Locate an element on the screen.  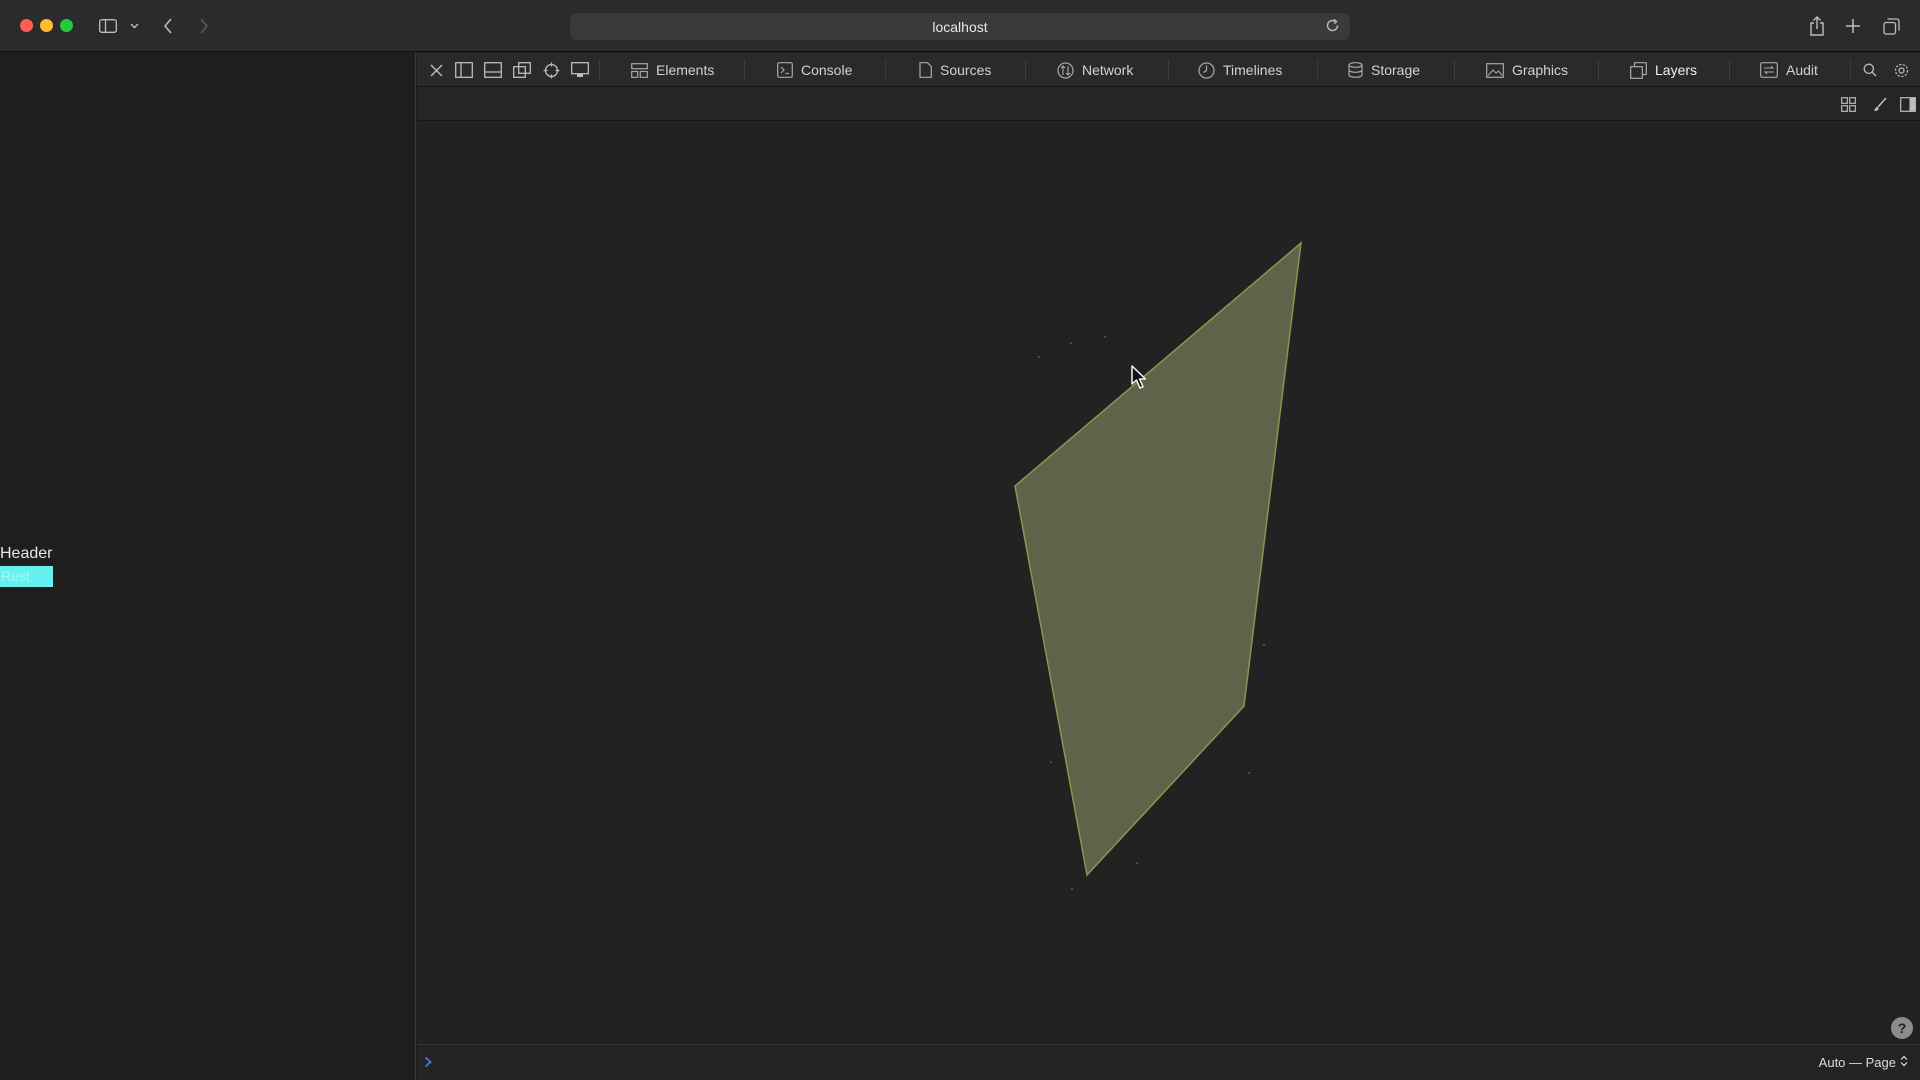
tab-label: Audit is located at coordinates (1802, 70).